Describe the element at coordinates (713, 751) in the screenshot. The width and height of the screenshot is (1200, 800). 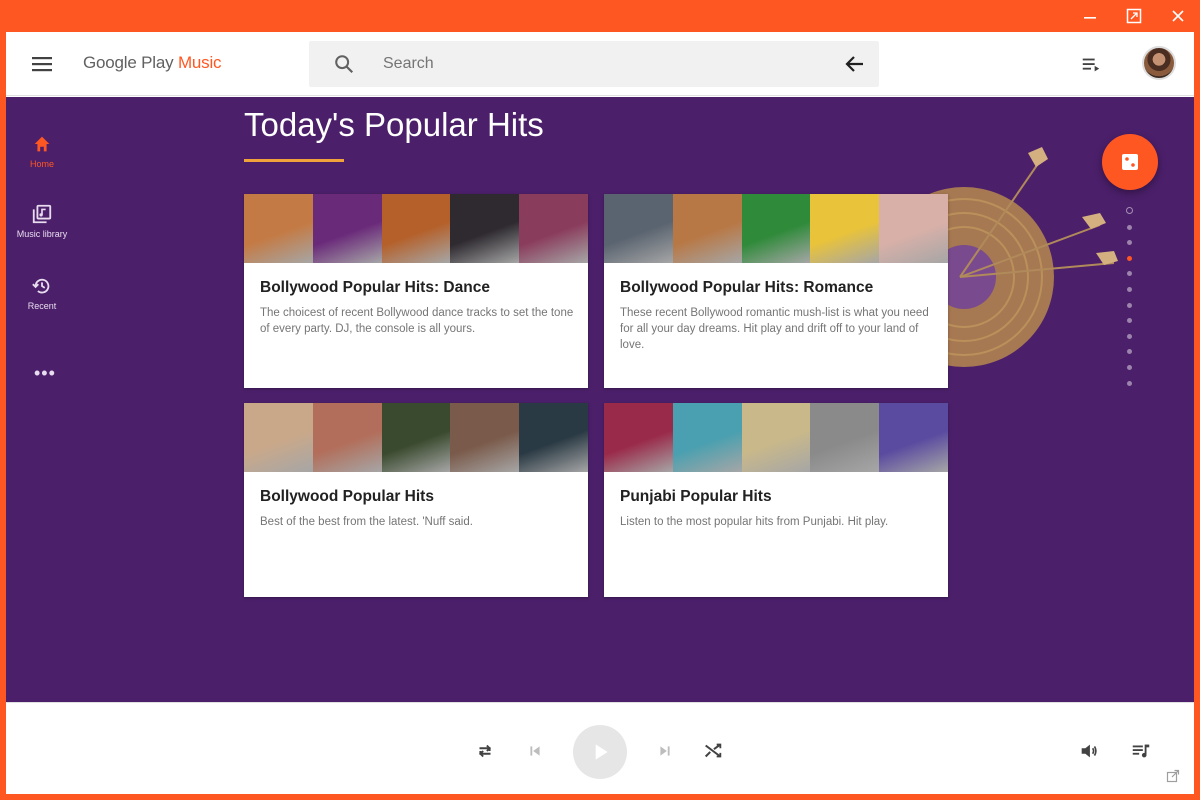
I see `shuffle-icon` at that location.